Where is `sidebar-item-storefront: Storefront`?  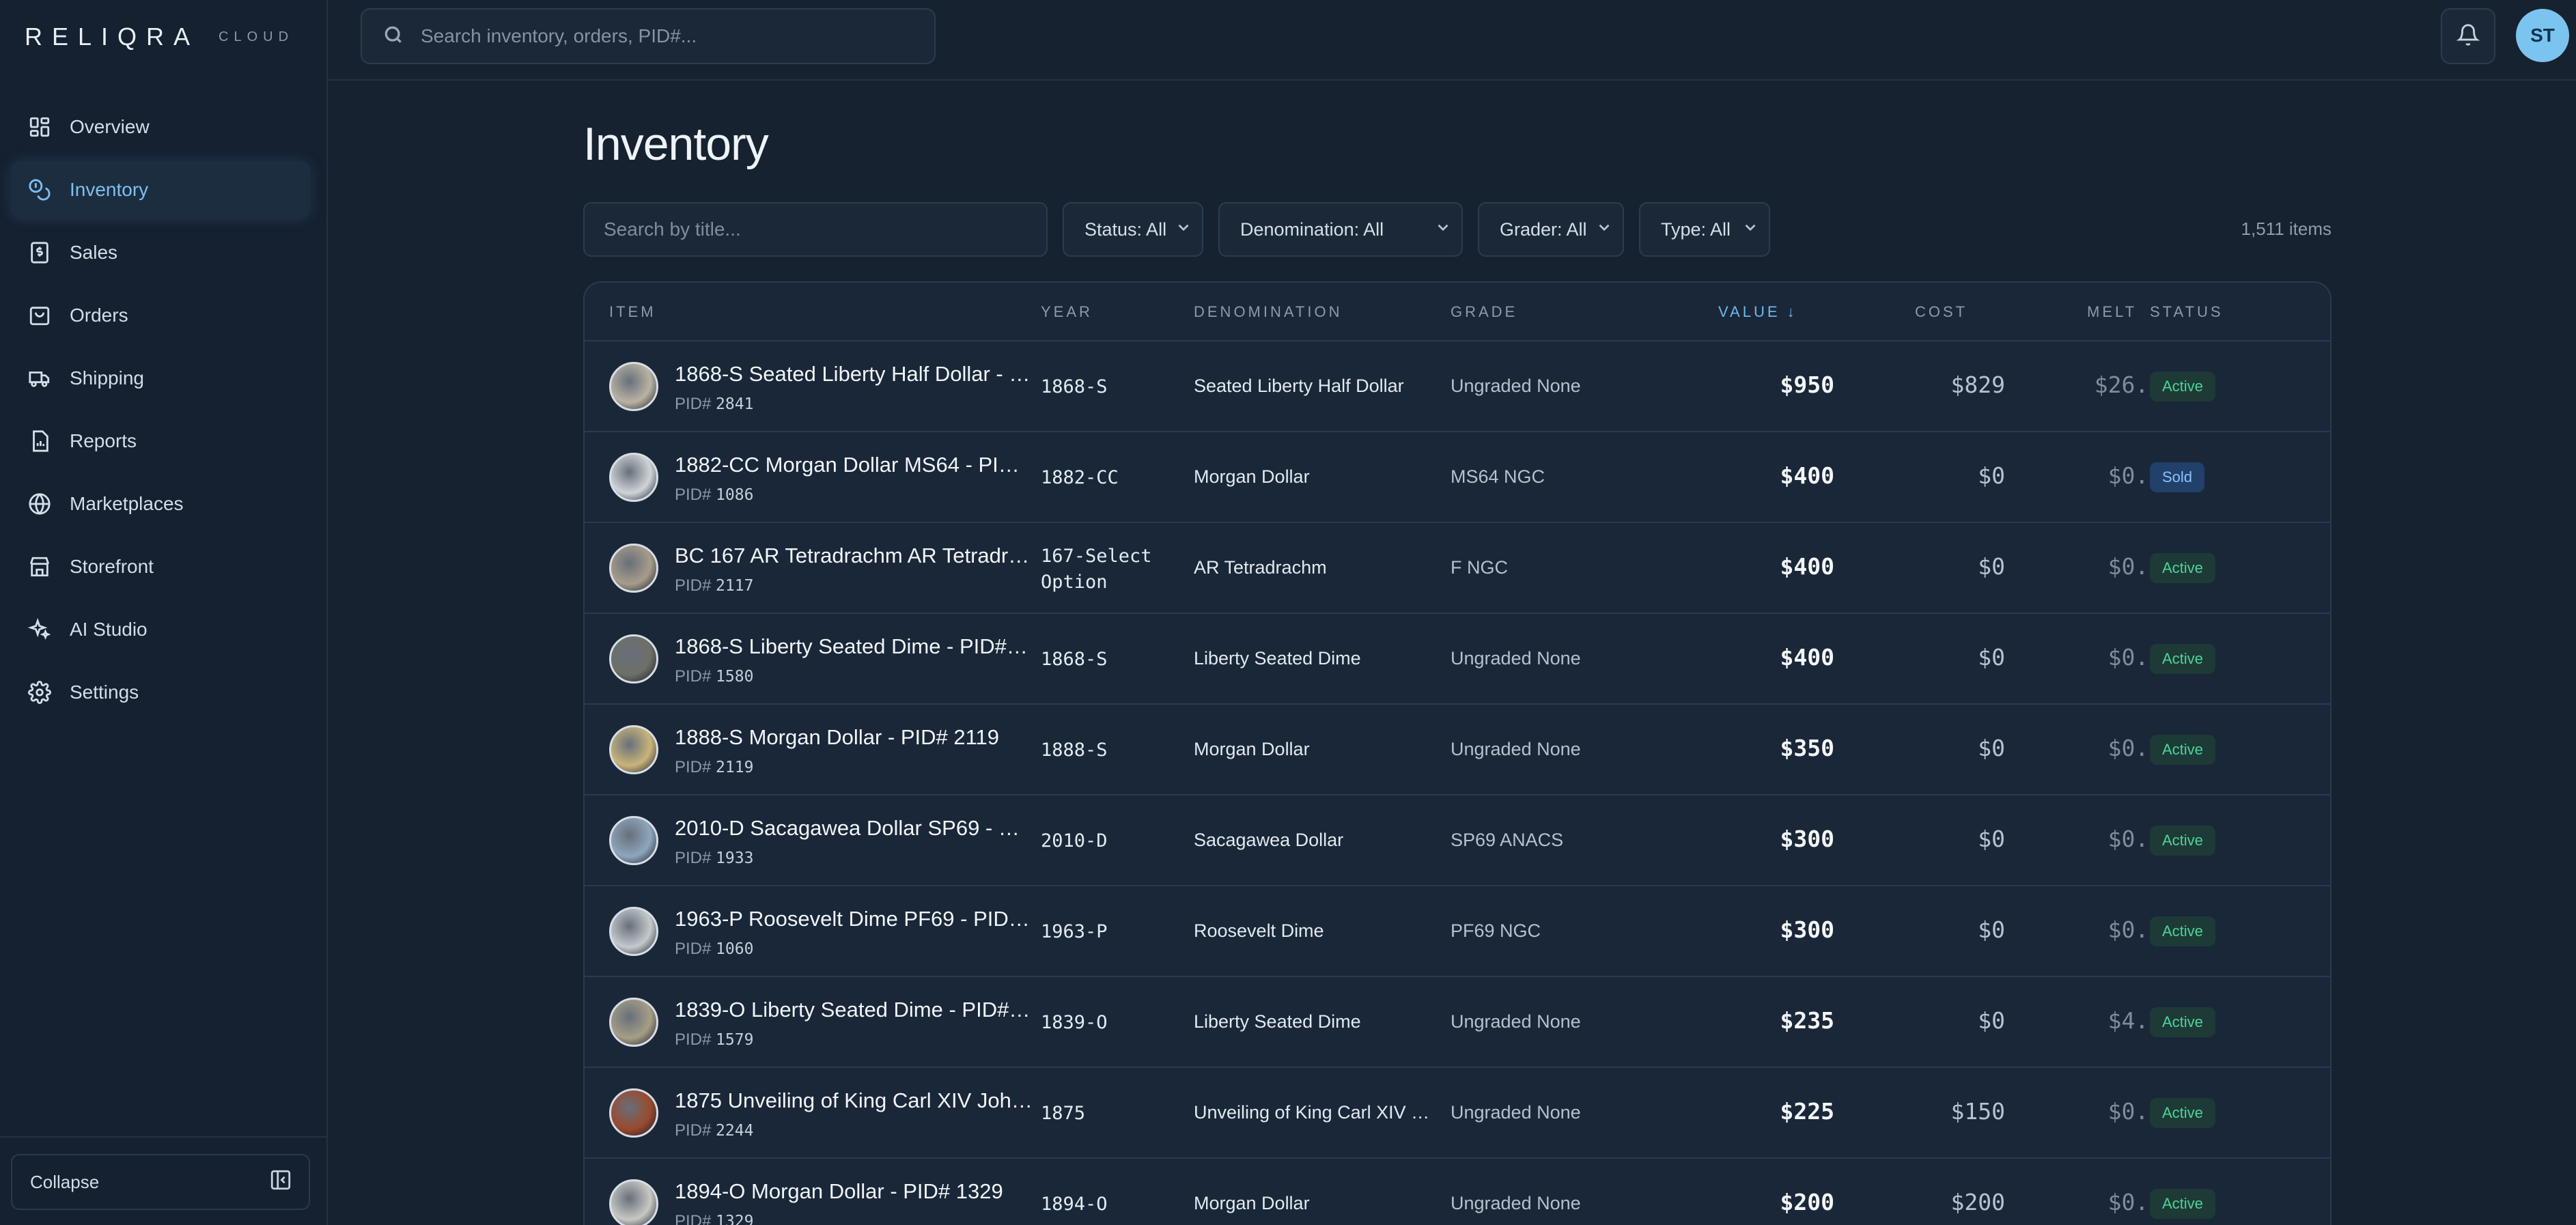 sidebar-item-storefront: Storefront is located at coordinates (160, 566).